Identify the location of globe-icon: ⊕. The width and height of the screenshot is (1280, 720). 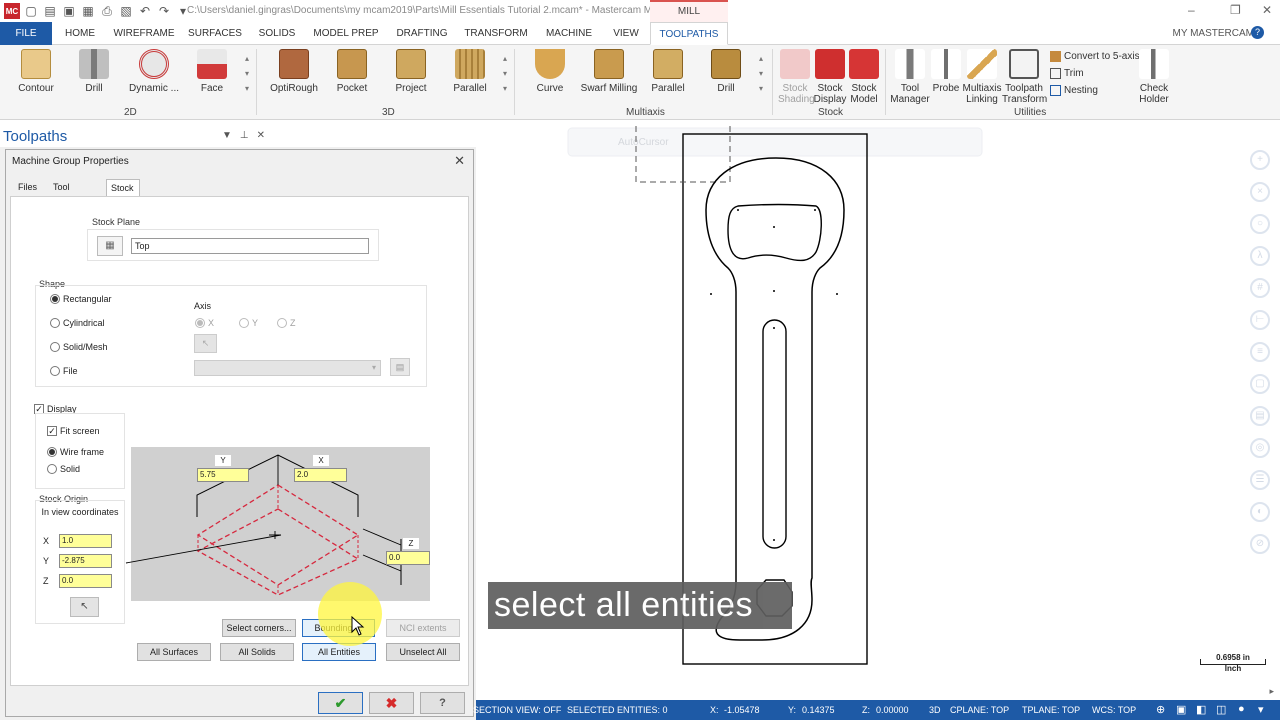
(1160, 709).